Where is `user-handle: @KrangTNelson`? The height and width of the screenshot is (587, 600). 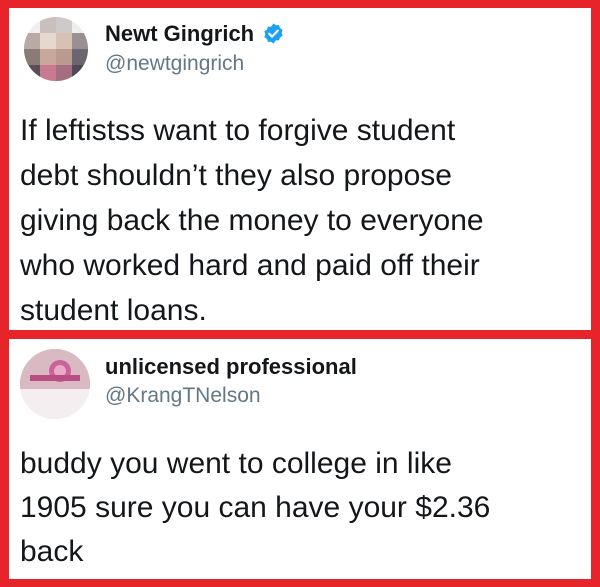
user-handle: @KrangTNelson is located at coordinates (183, 396).